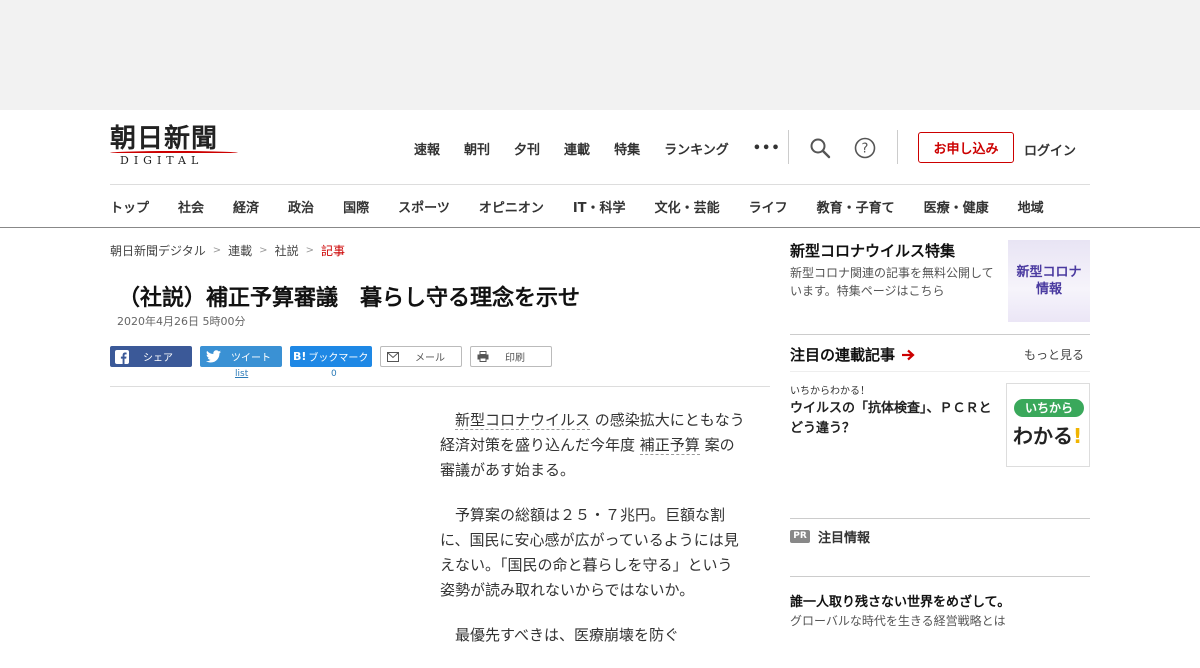 The width and height of the screenshot is (1200, 668). I want to click on twitter-count: list, so click(241, 374).